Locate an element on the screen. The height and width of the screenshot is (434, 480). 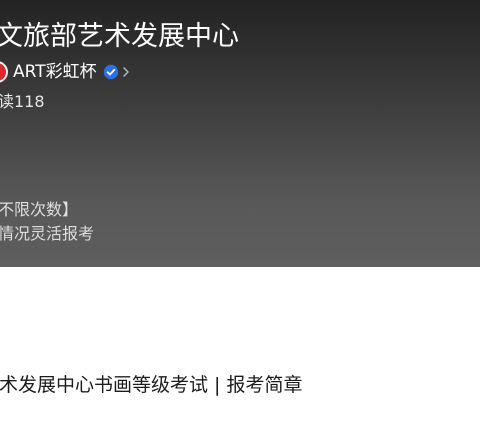
read-count: 读118 is located at coordinates (22, 101).